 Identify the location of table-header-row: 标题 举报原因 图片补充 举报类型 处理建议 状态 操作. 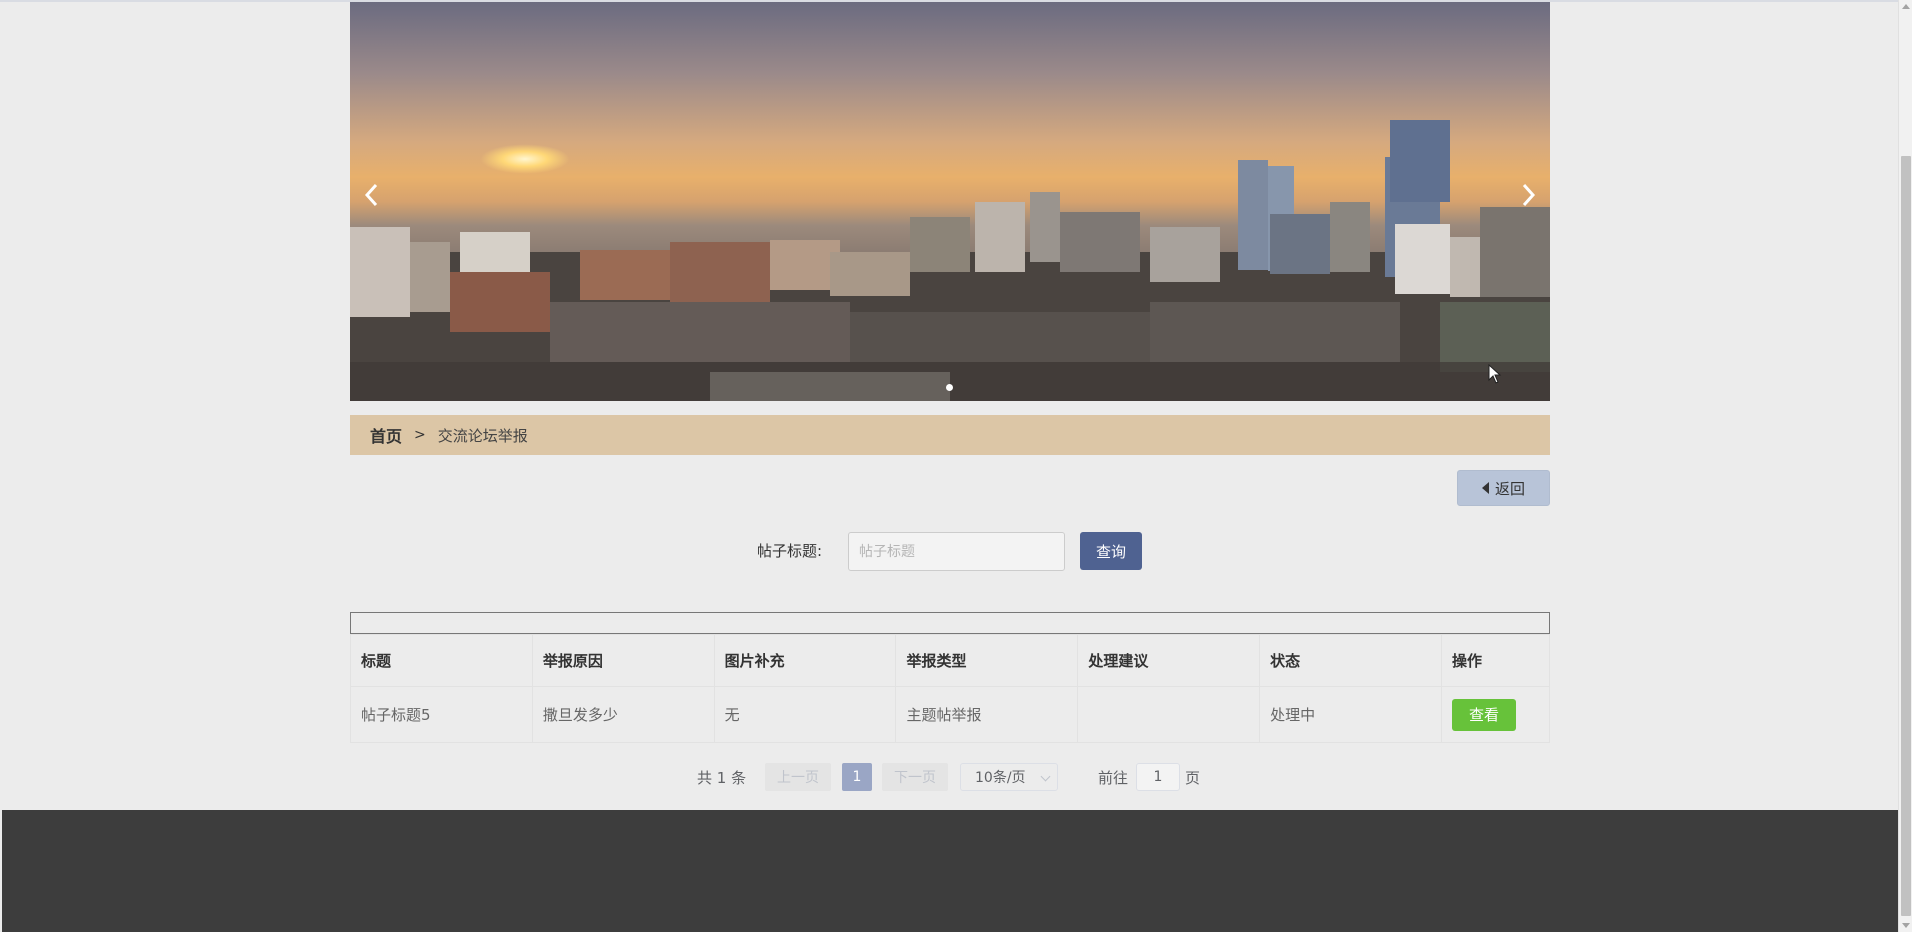
(950, 660).